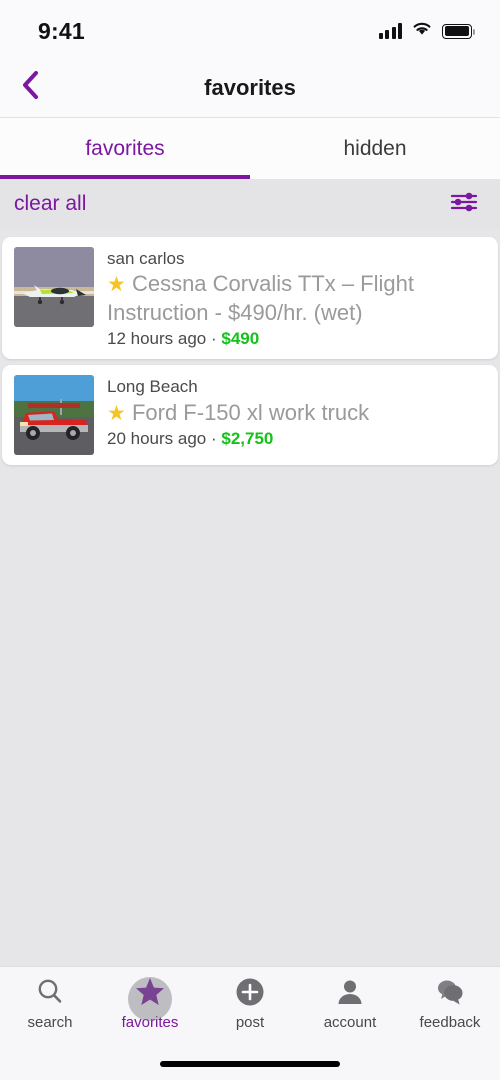  Describe the element at coordinates (240, 339) in the screenshot. I see `listing-price: $490` at that location.